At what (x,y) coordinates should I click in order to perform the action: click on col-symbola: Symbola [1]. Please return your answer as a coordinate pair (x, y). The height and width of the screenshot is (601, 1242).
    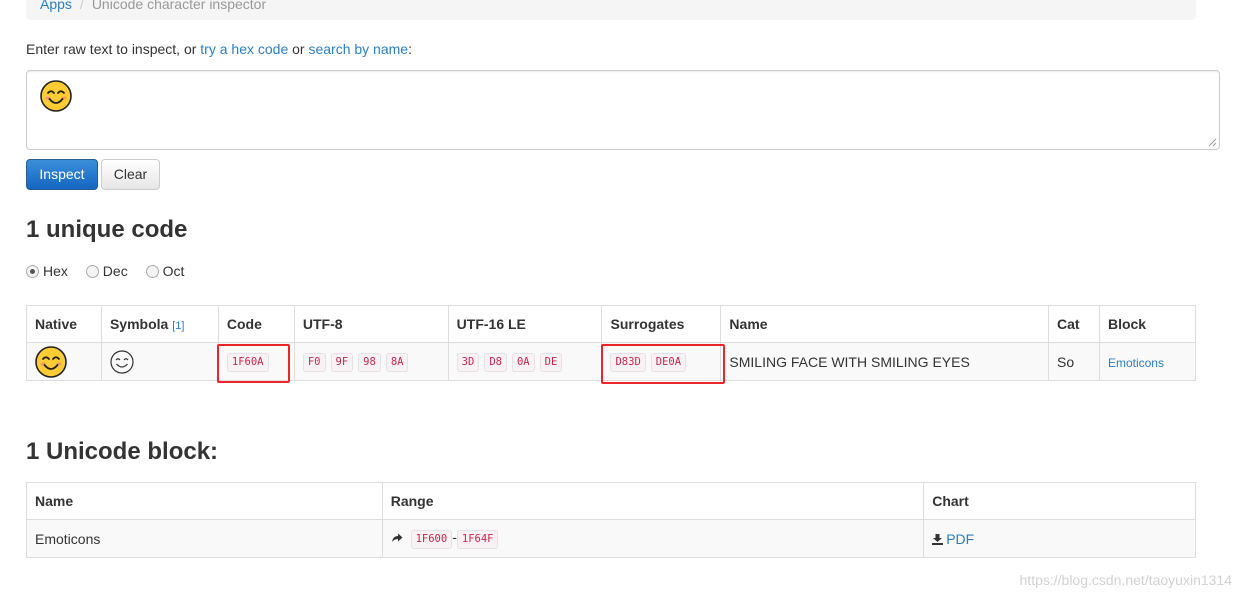
    Looking at the image, I should click on (159, 324).